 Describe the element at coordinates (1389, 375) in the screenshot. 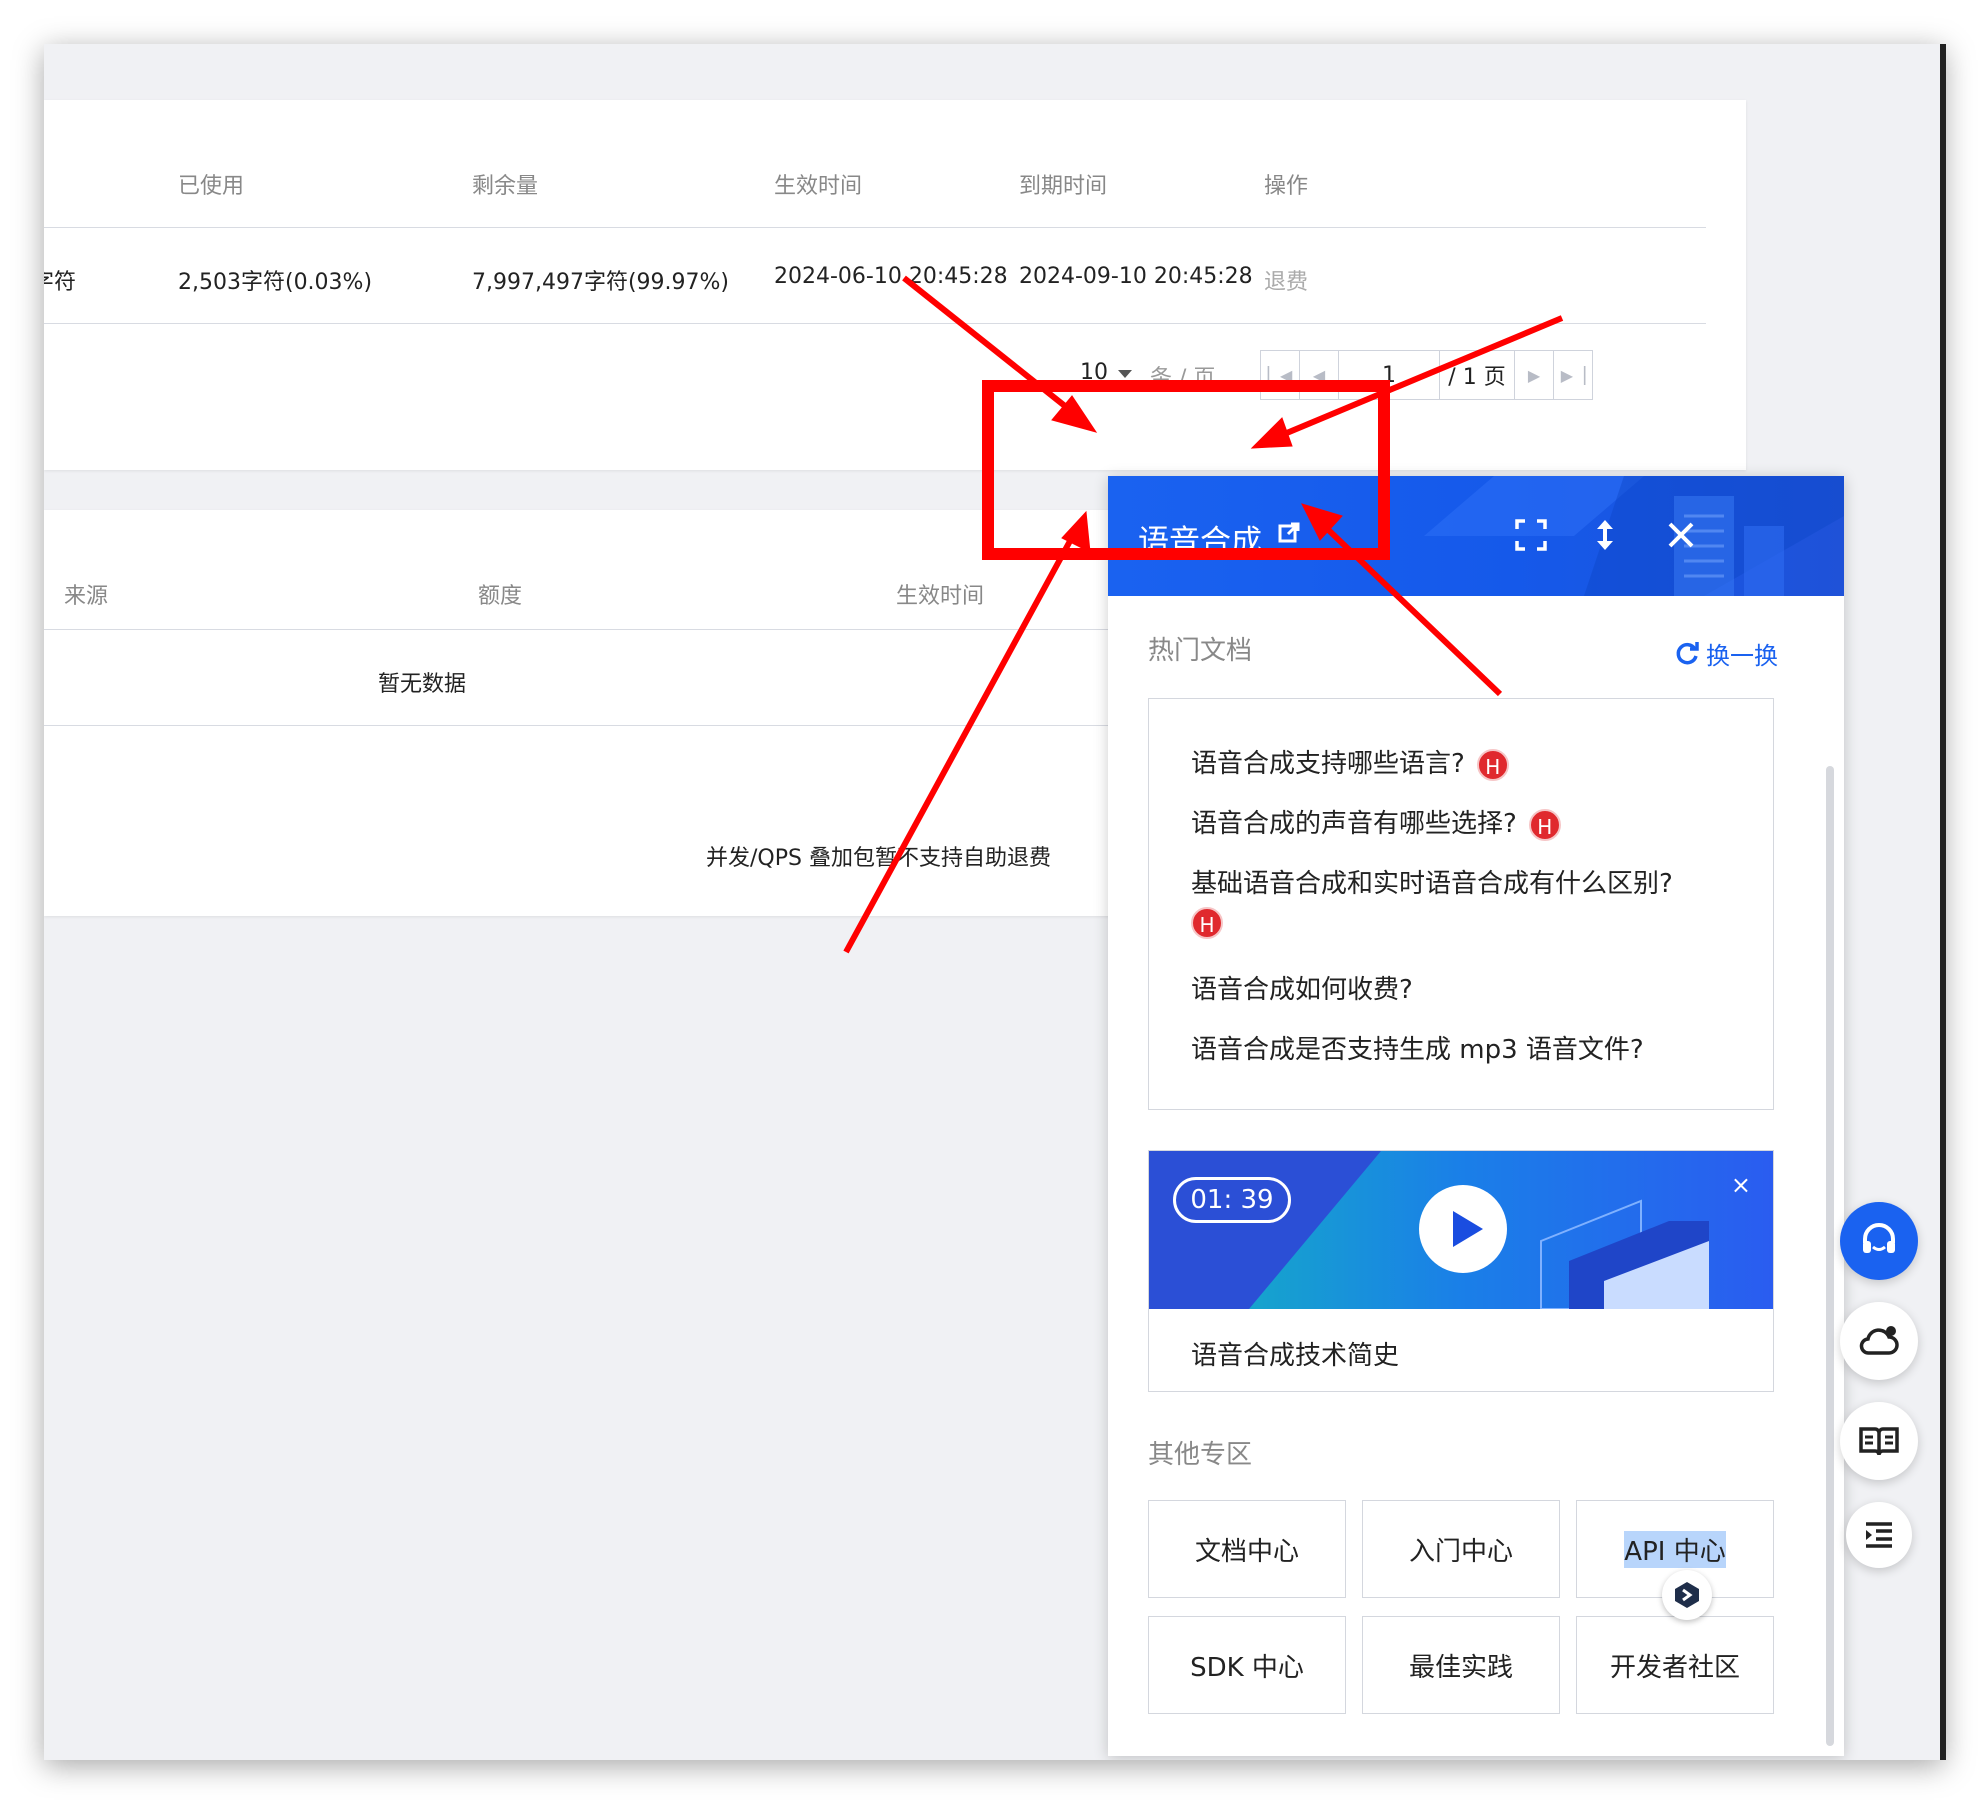

I see `page-number-input: 1` at that location.